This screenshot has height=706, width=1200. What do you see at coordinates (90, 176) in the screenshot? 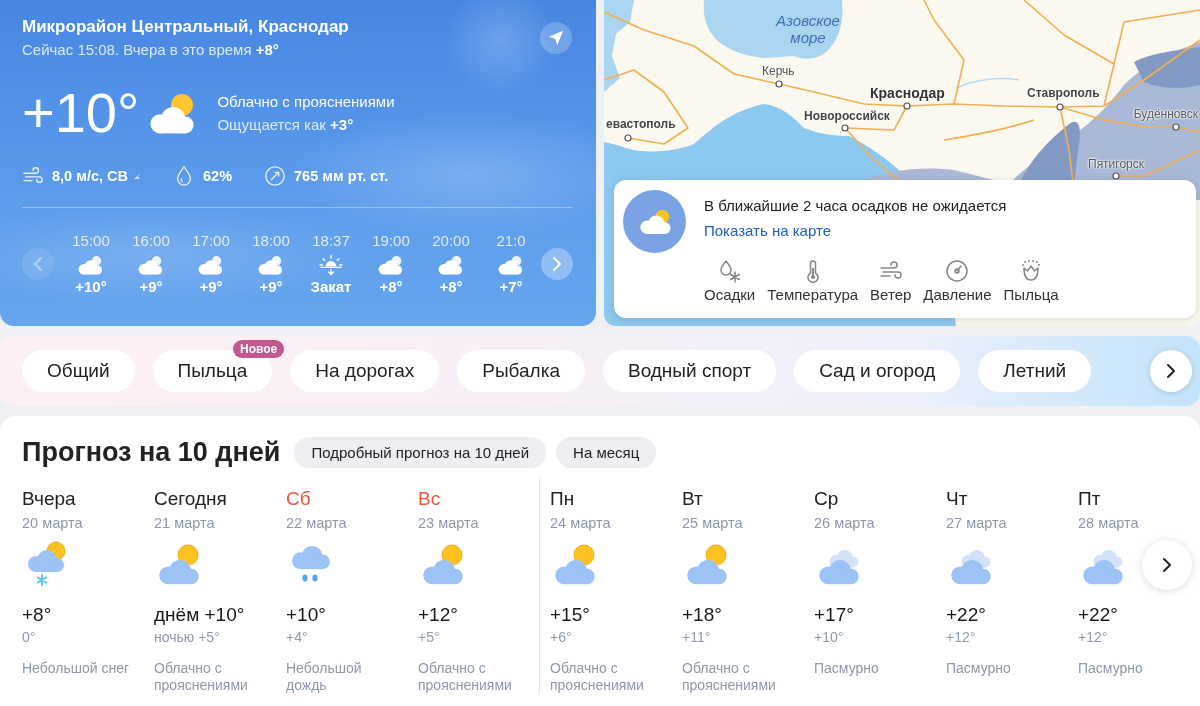
I see `wind-speed: 8,0 м/с, СВ` at bounding box center [90, 176].